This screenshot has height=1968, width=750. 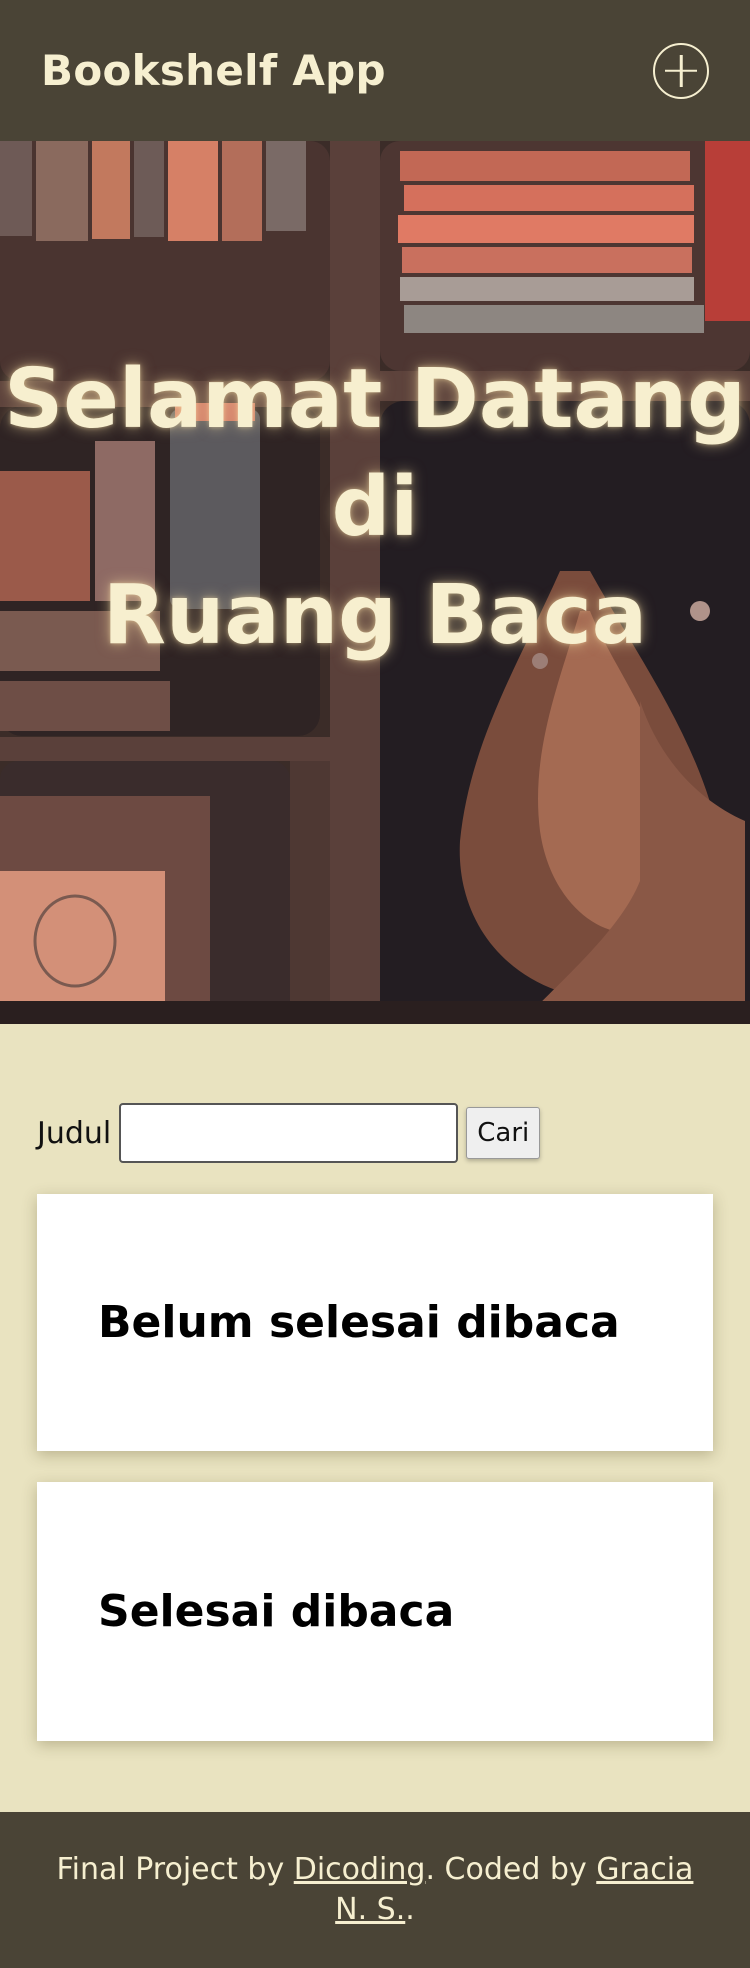 What do you see at coordinates (375, 507) in the screenshot?
I see `hero-line-2: di` at bounding box center [375, 507].